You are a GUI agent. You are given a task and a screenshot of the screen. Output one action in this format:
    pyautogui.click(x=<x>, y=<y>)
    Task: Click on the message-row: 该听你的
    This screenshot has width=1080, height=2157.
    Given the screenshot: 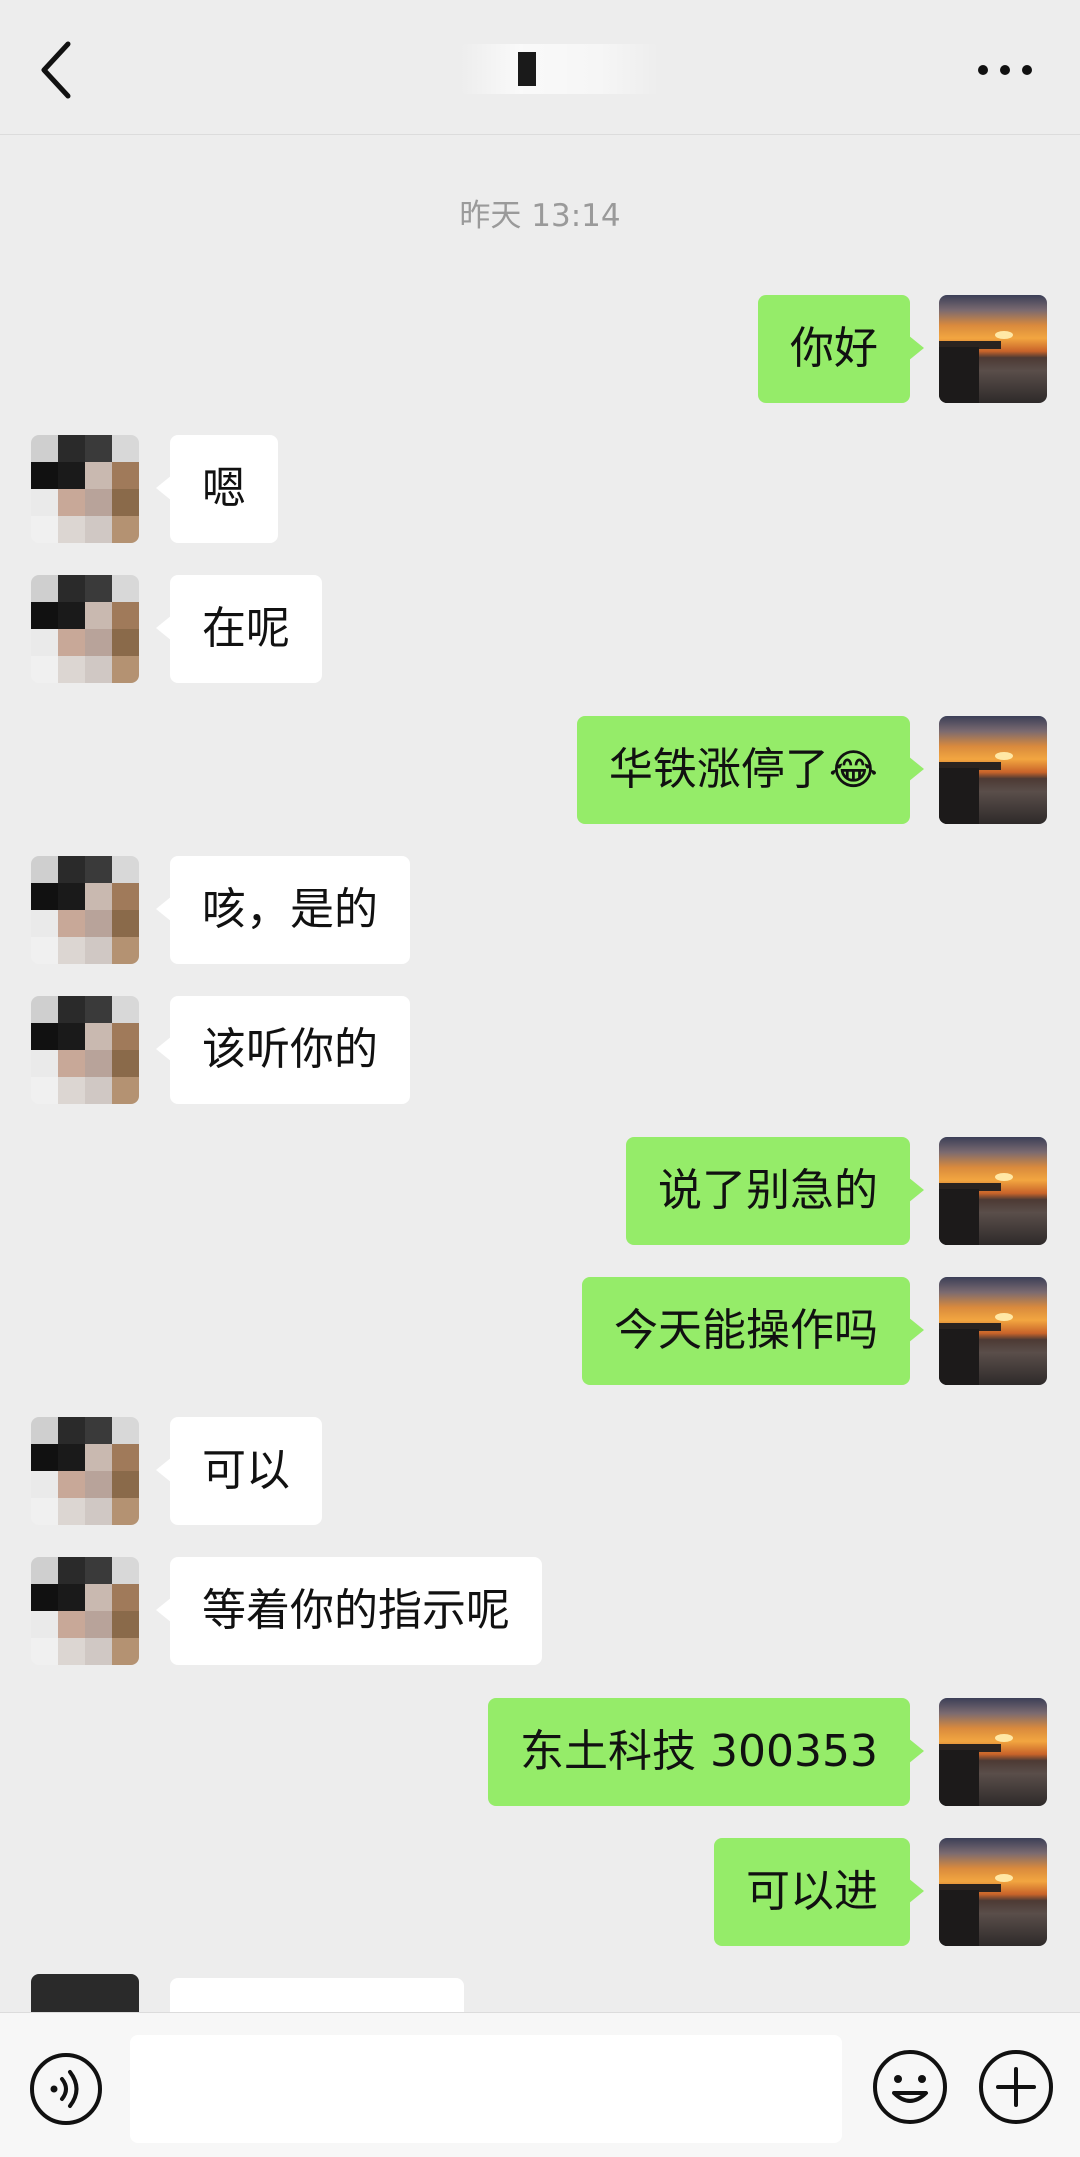 What is the action you would take?
    pyautogui.click(x=540, y=1051)
    